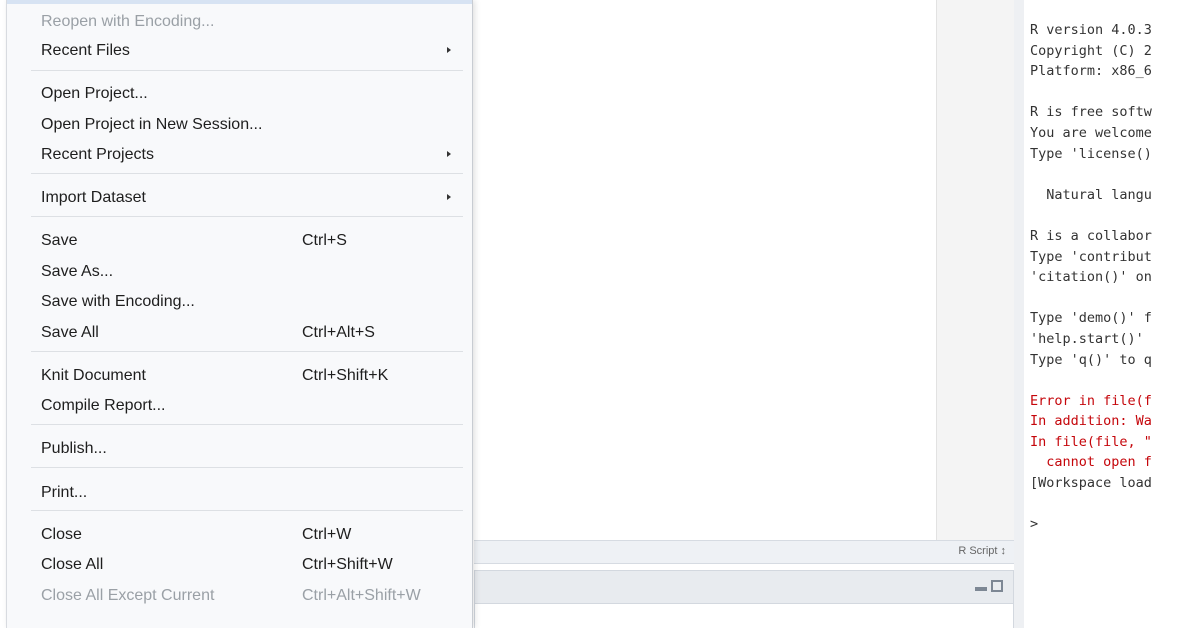  What do you see at coordinates (327, 534) in the screenshot?
I see `menu-item-shortcut: Ctrl+W` at bounding box center [327, 534].